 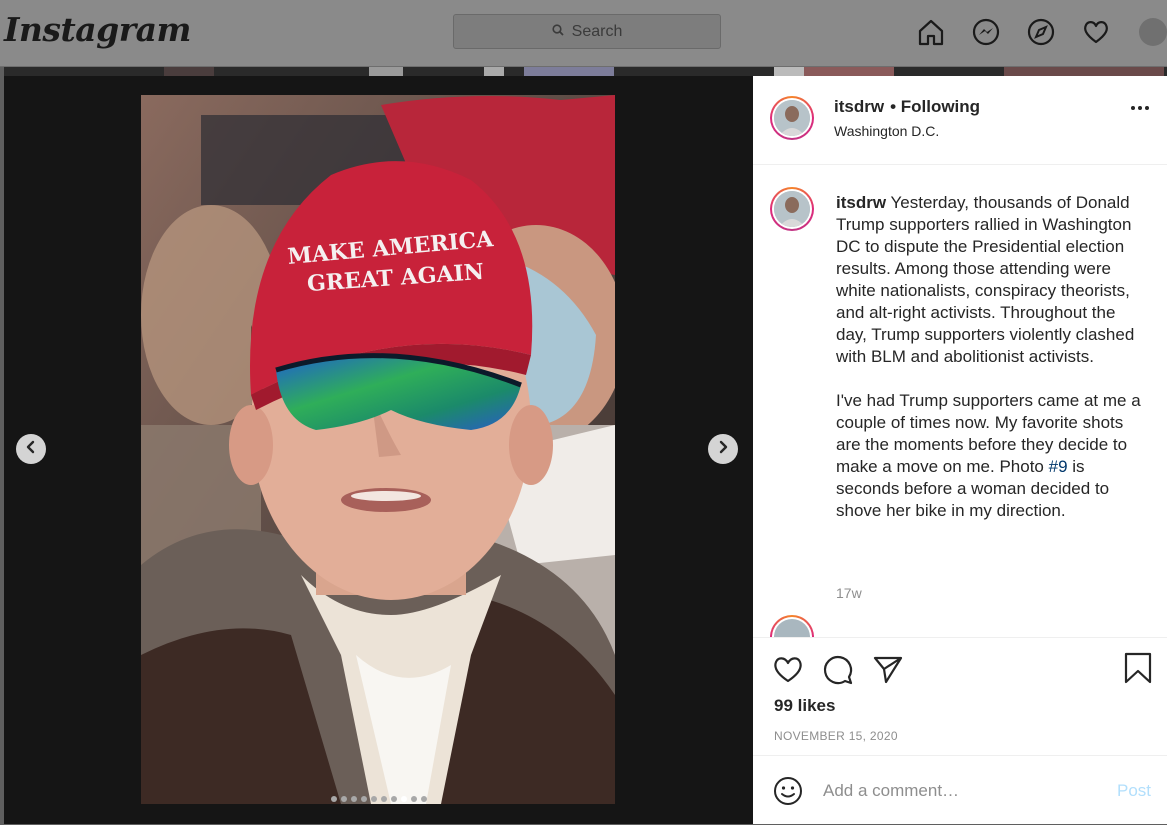 I want to click on search-box: Search, so click(x=587, y=31).